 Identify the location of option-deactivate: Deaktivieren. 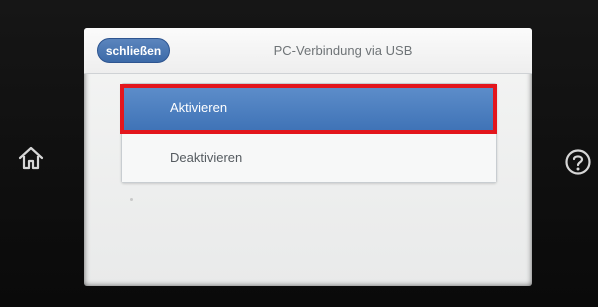
(309, 158).